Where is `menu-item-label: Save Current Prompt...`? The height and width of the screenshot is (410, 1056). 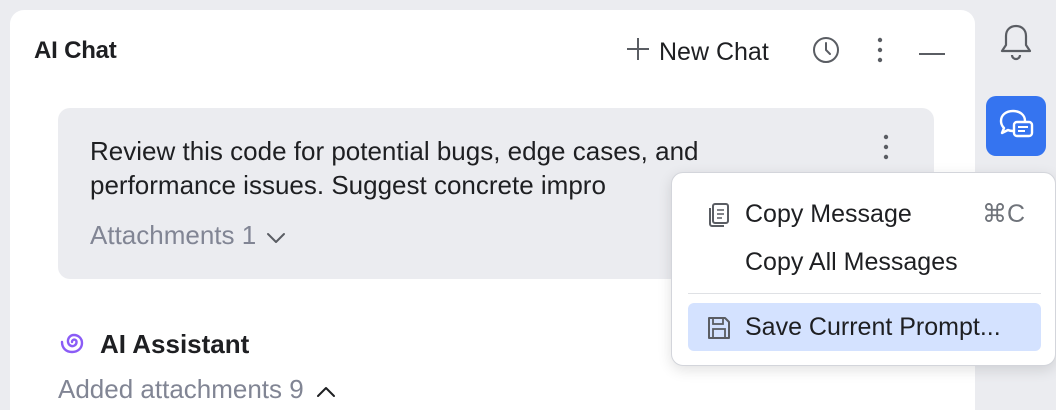 menu-item-label: Save Current Prompt... is located at coordinates (873, 326).